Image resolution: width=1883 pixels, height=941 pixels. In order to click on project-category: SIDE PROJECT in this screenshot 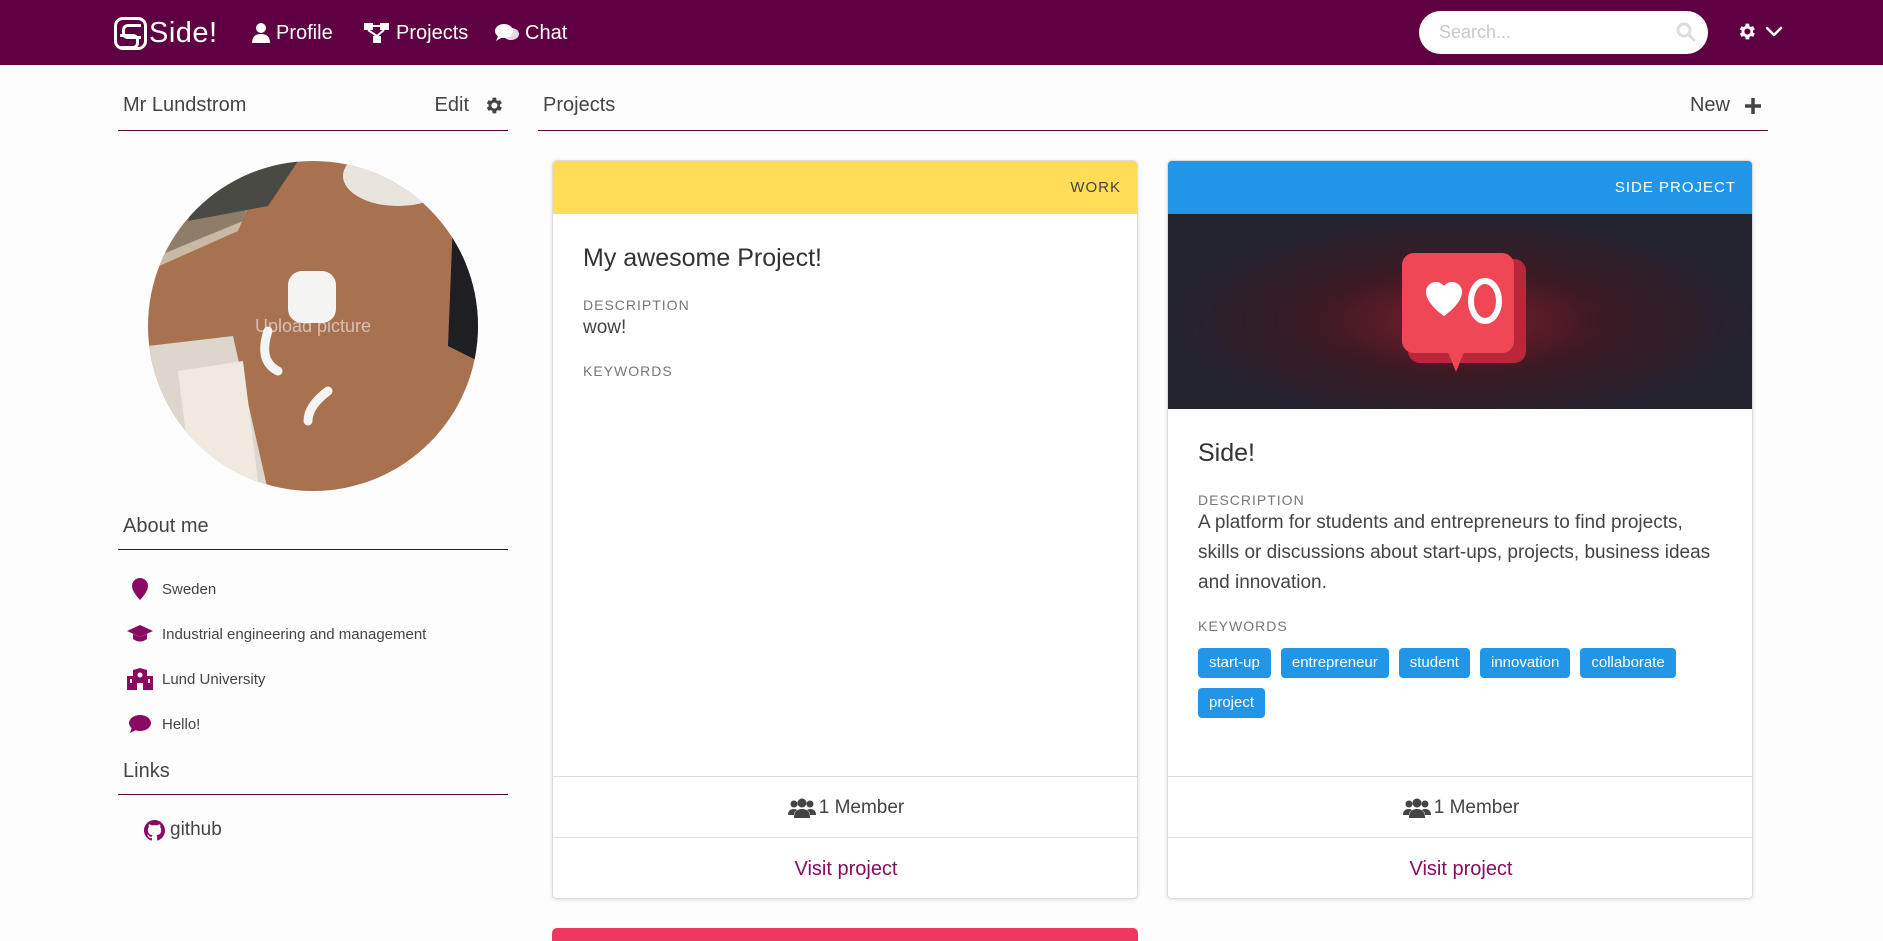, I will do `click(1675, 187)`.